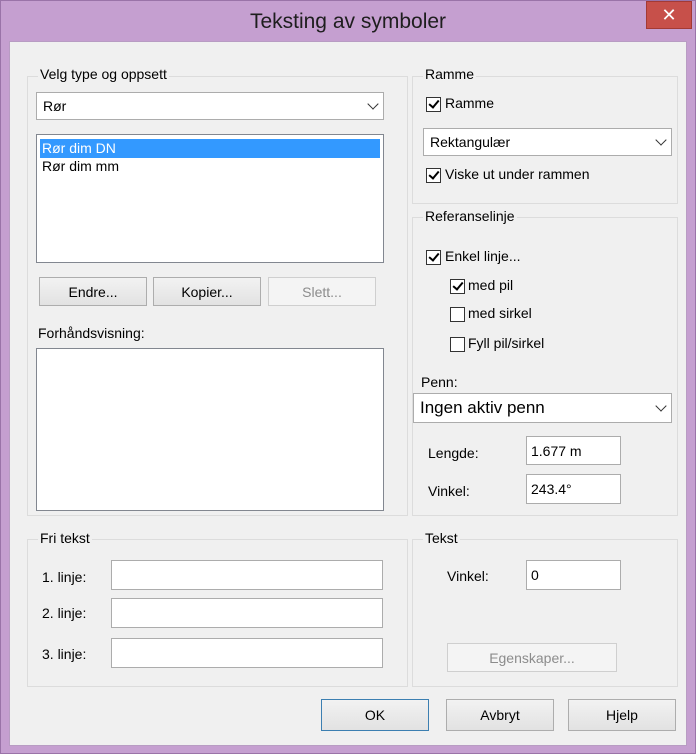  I want to click on title-bar: Teksting av symboler ✕, so click(348, 21).